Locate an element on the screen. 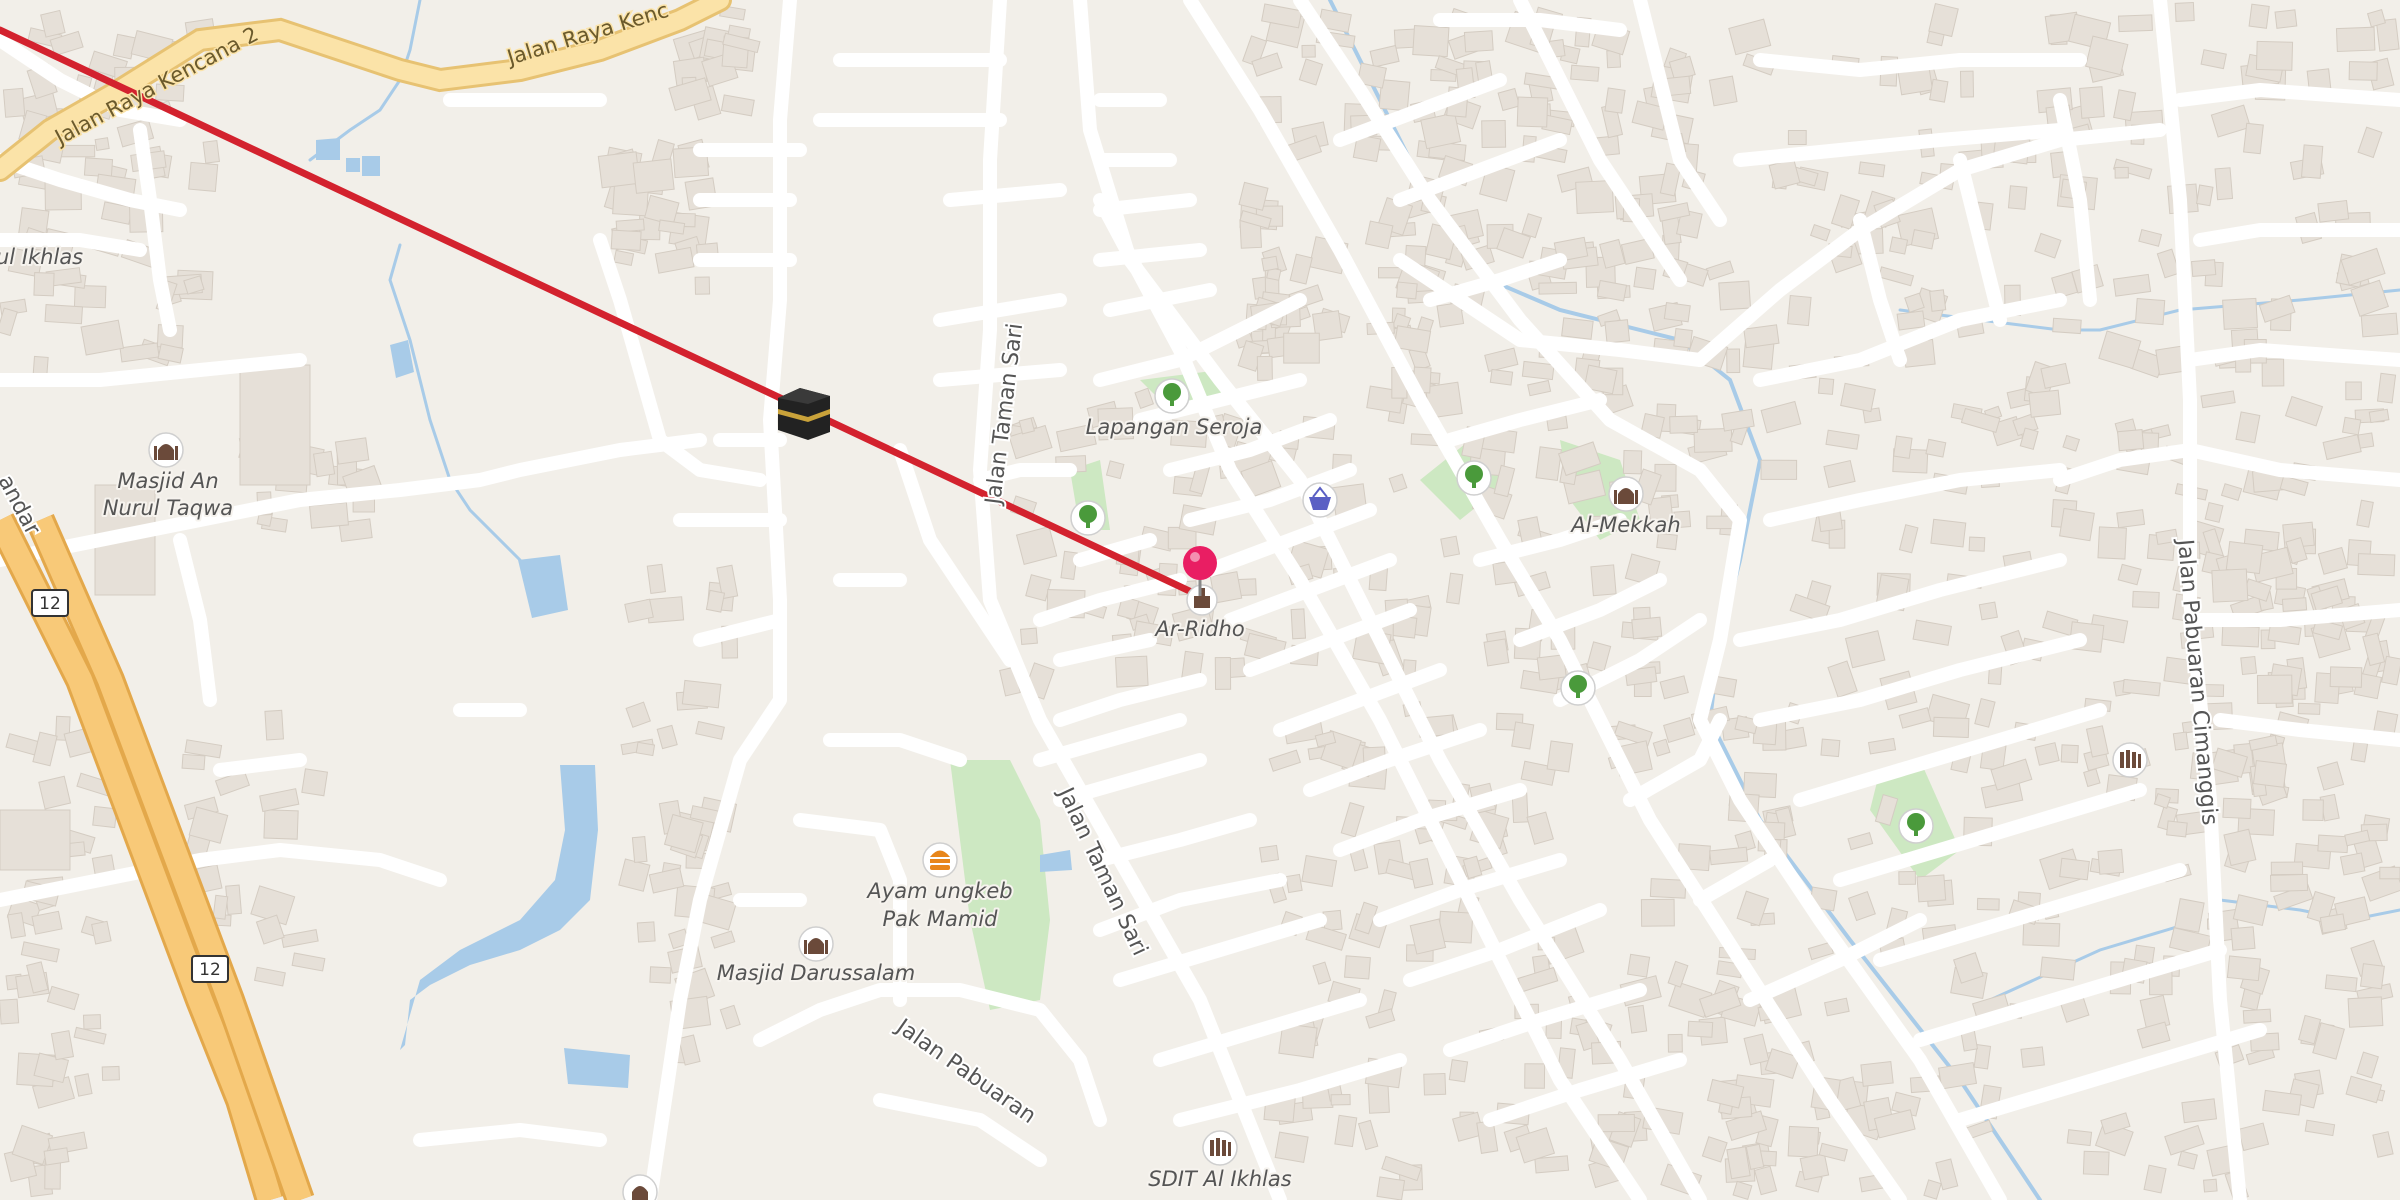 This screenshot has width=2400, height=1200. poi-label: Ar-Ridho is located at coordinates (1198, 629).